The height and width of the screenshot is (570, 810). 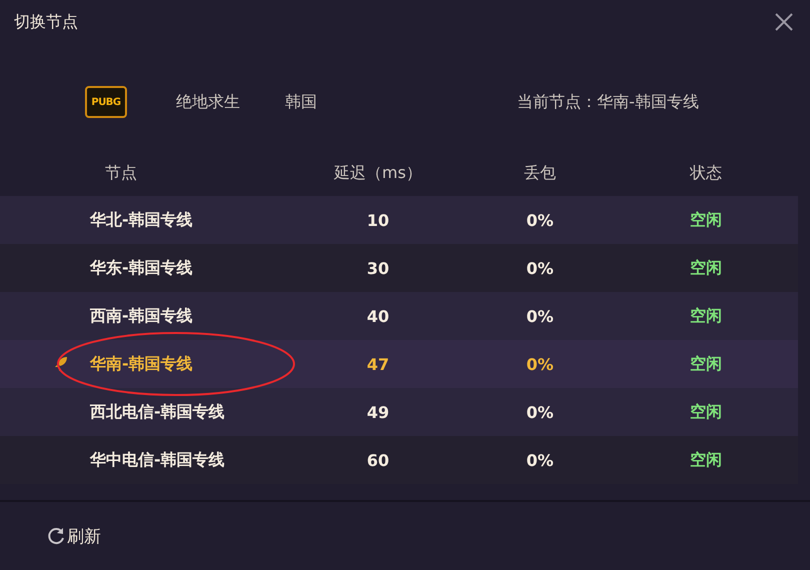 I want to click on node-name: 华北-韩国专线, so click(x=142, y=220).